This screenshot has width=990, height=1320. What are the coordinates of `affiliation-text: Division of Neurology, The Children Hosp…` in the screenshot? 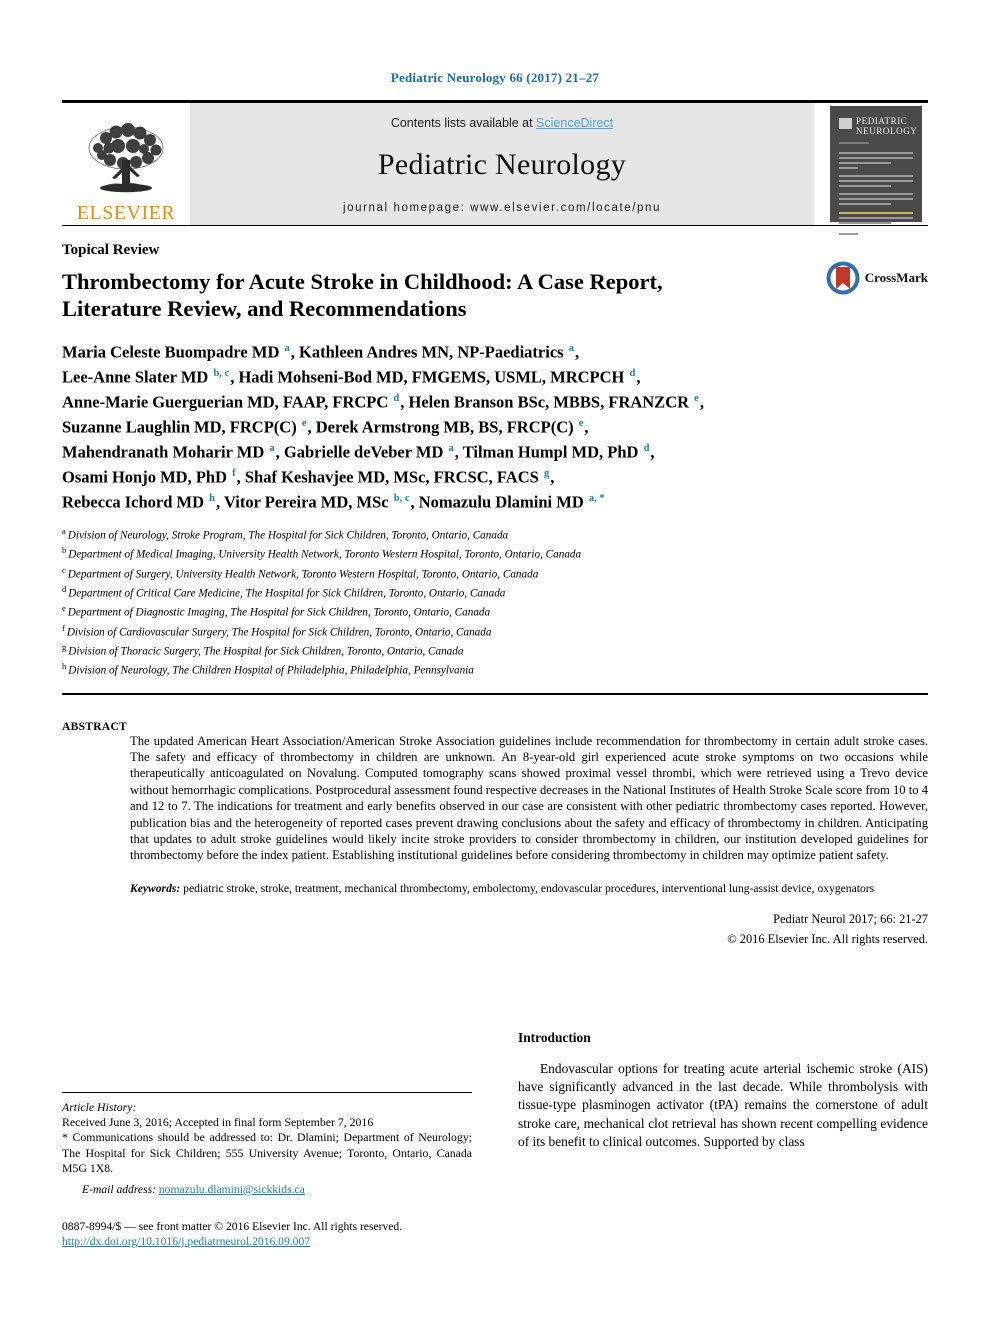 It's located at (271, 671).